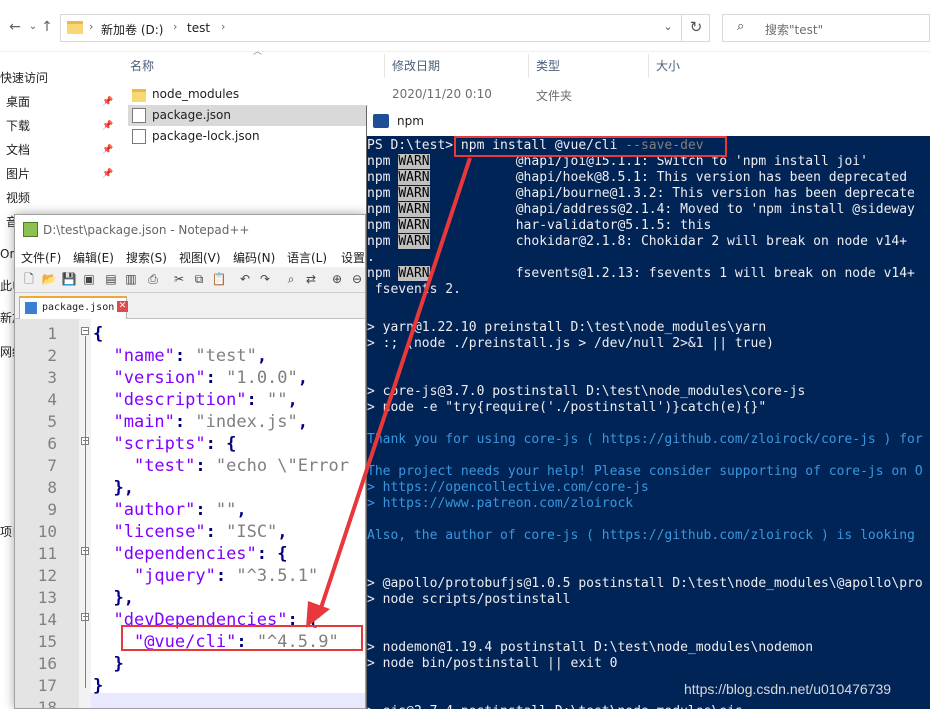 The width and height of the screenshot is (930, 709). I want to click on breadcrumb-test: test, so click(198, 28).